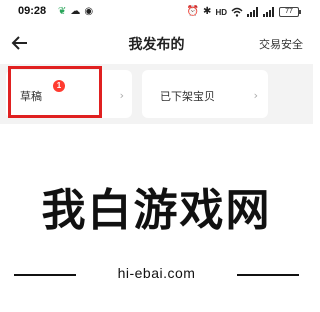 This screenshot has width=320, height=312. I want to click on leaf-icon: ❦, so click(62, 11).